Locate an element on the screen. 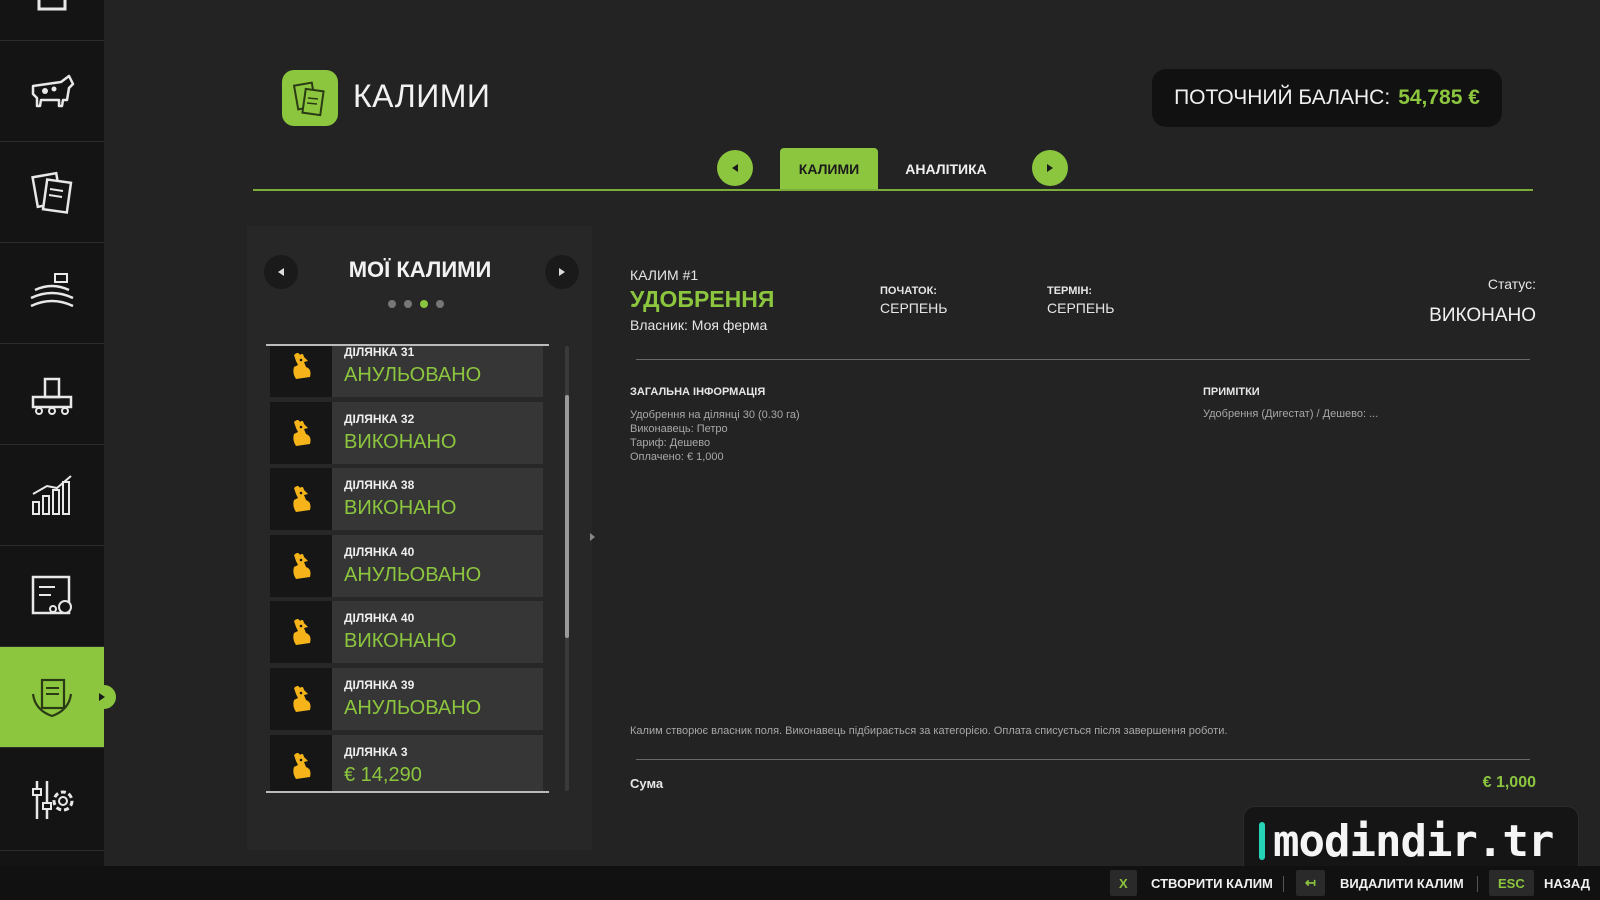  term-value: СЕРПЕНЬ is located at coordinates (1081, 308).